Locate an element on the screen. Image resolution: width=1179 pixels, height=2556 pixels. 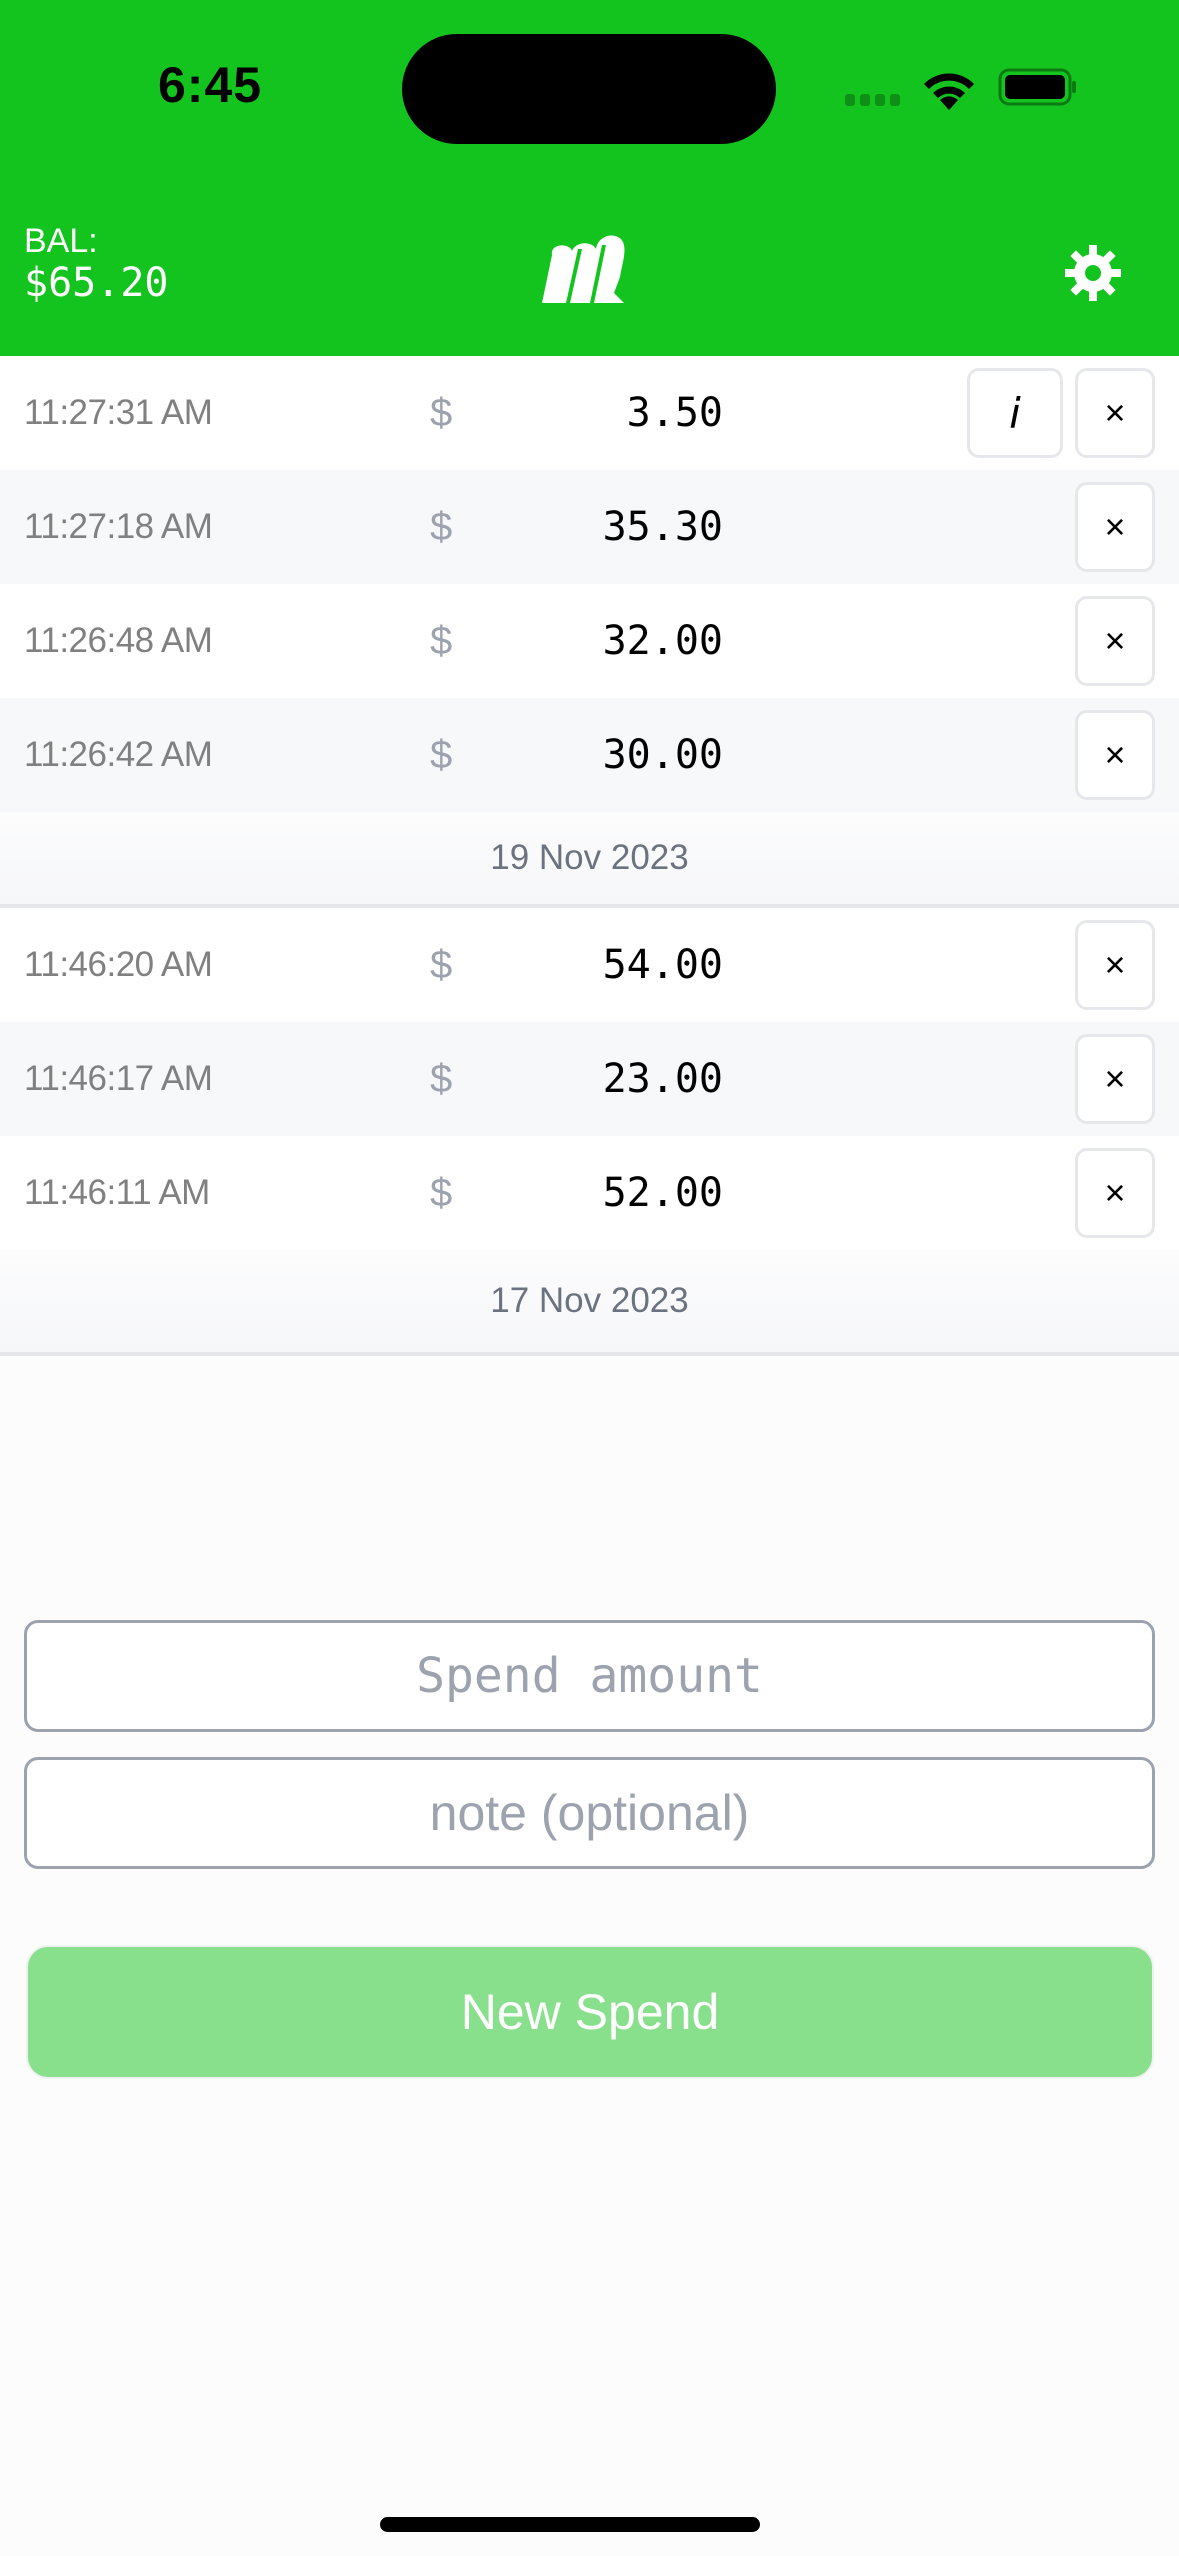
spend-amount: 54.00 is located at coordinates (662, 965).